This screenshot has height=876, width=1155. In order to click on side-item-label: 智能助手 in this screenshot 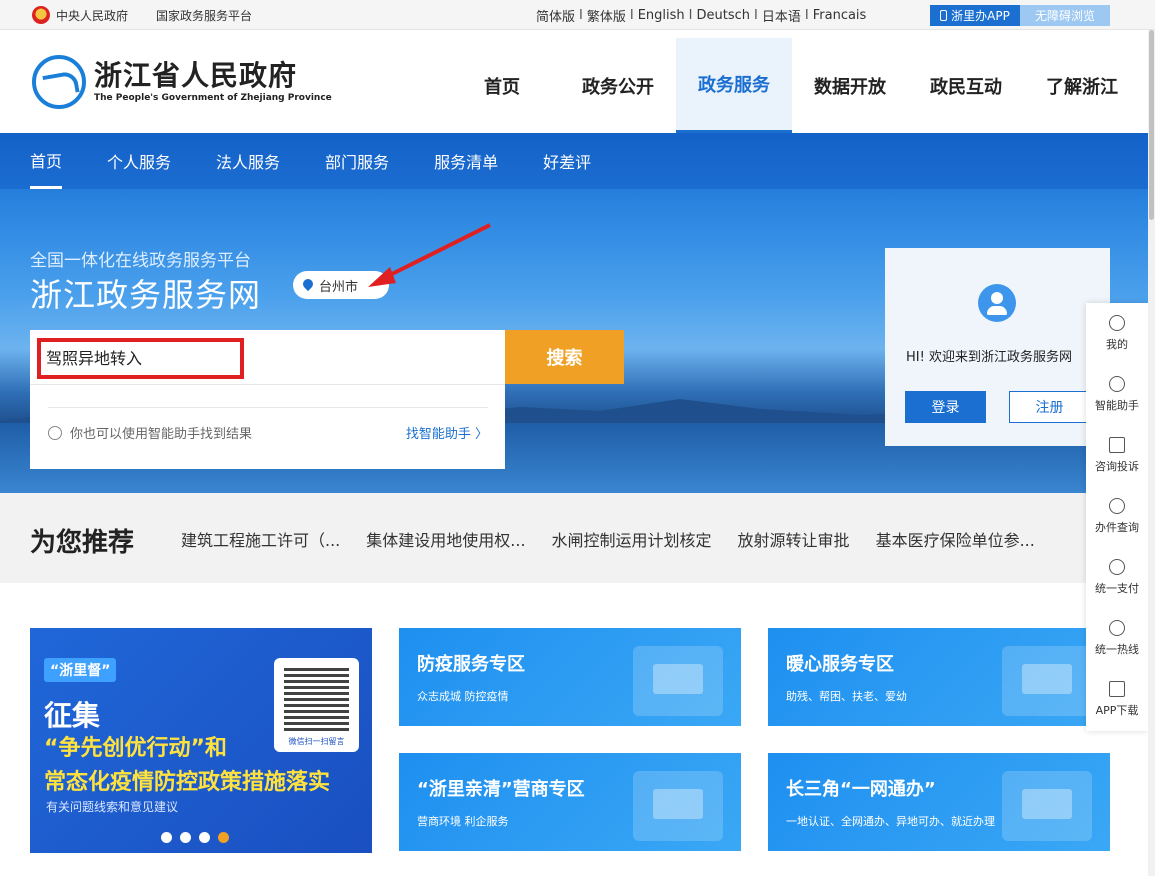, I will do `click(1117, 405)`.